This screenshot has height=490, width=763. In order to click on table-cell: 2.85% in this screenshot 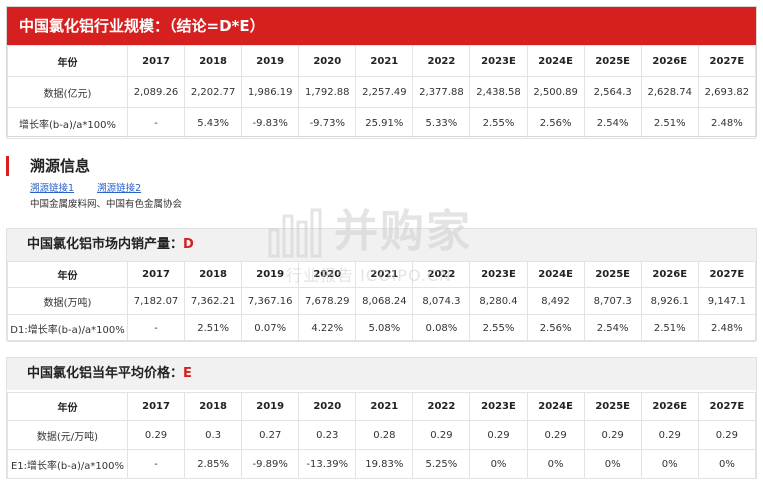, I will do `click(213, 464)`.